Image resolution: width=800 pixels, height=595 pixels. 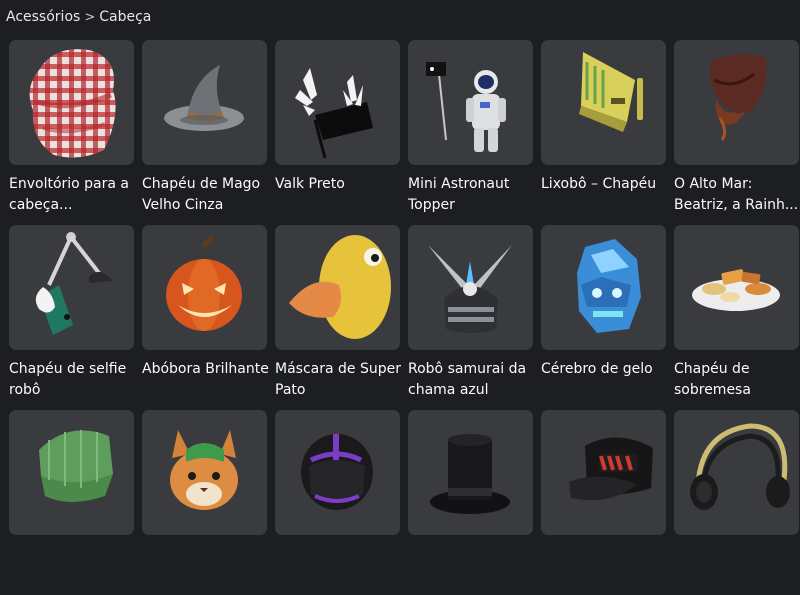 I want to click on selfie-arm-hat-icon, so click(x=74, y=283).